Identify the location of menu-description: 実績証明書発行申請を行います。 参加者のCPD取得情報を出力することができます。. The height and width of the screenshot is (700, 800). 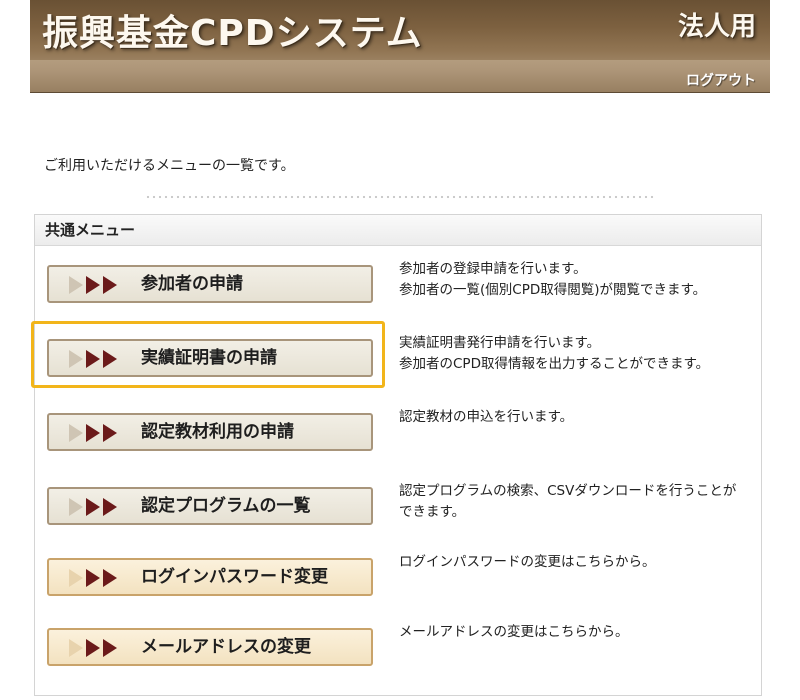
(579, 354).